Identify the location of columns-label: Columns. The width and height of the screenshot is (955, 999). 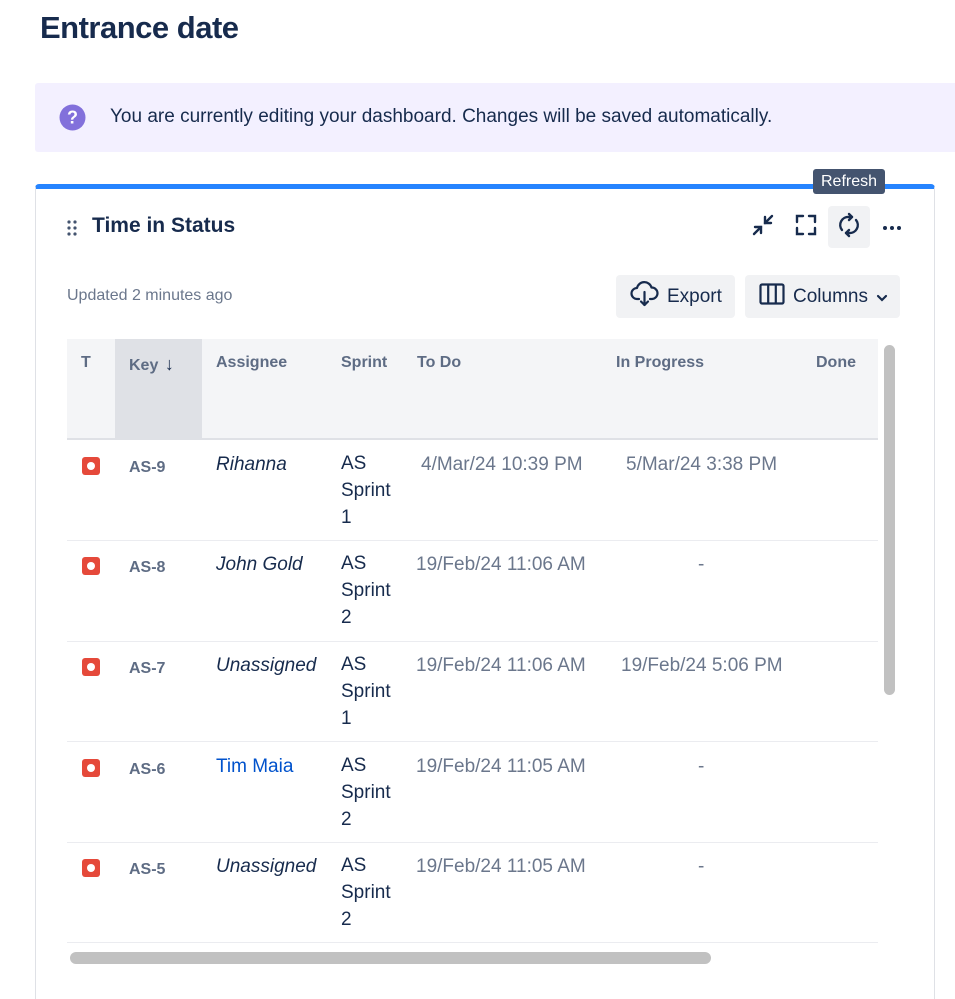
(830, 296).